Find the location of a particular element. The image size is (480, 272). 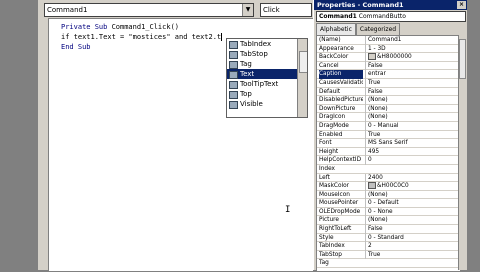

object-combo: Command1 ▼ is located at coordinates (149, 10).